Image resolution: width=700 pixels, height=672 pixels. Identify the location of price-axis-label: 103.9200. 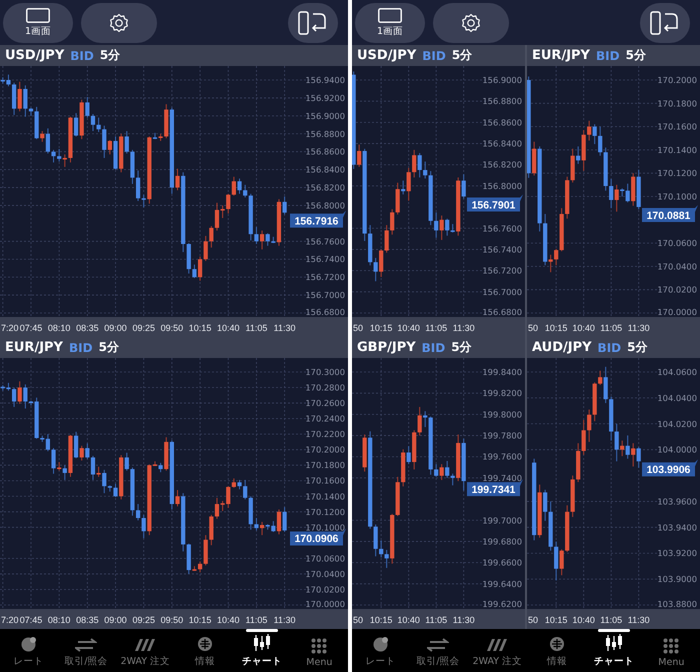
(677, 553).